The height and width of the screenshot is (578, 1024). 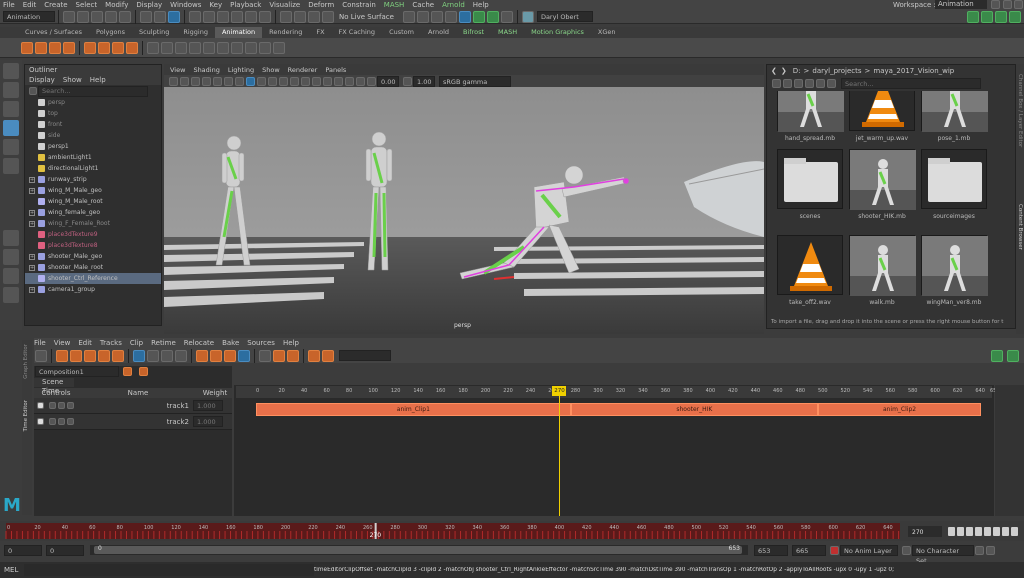 I want to click on play-forward-icon, so click(x=987, y=531).